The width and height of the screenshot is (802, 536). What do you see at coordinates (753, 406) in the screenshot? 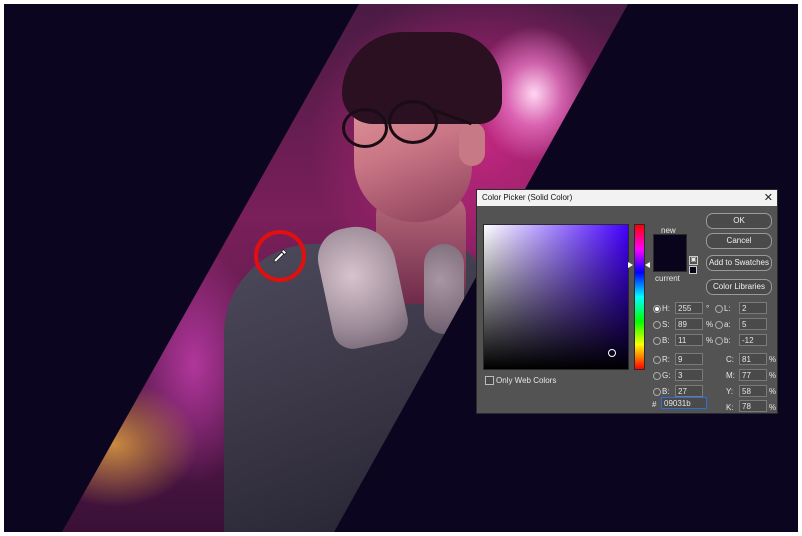
I see `black-field: 78` at bounding box center [753, 406].